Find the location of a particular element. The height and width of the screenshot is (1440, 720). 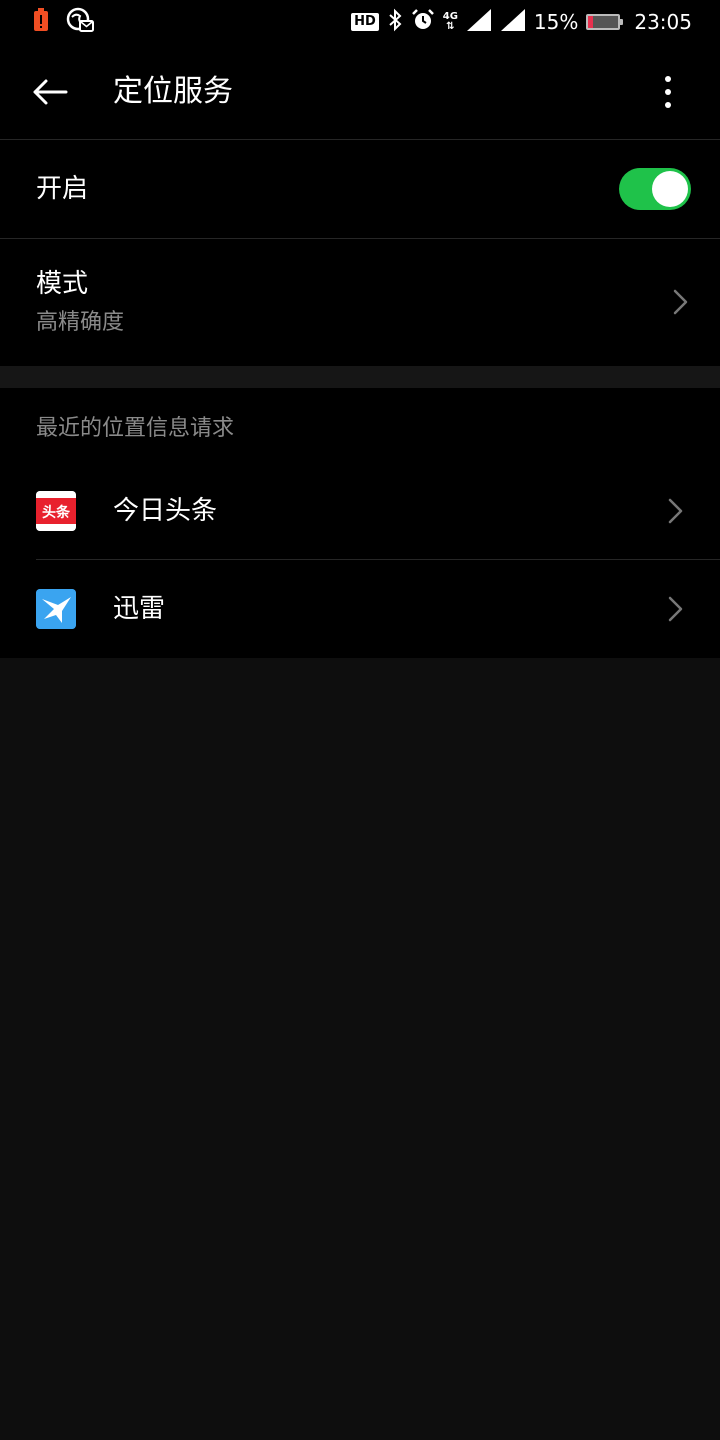

app-name: 今日头条 is located at coordinates (165, 511).